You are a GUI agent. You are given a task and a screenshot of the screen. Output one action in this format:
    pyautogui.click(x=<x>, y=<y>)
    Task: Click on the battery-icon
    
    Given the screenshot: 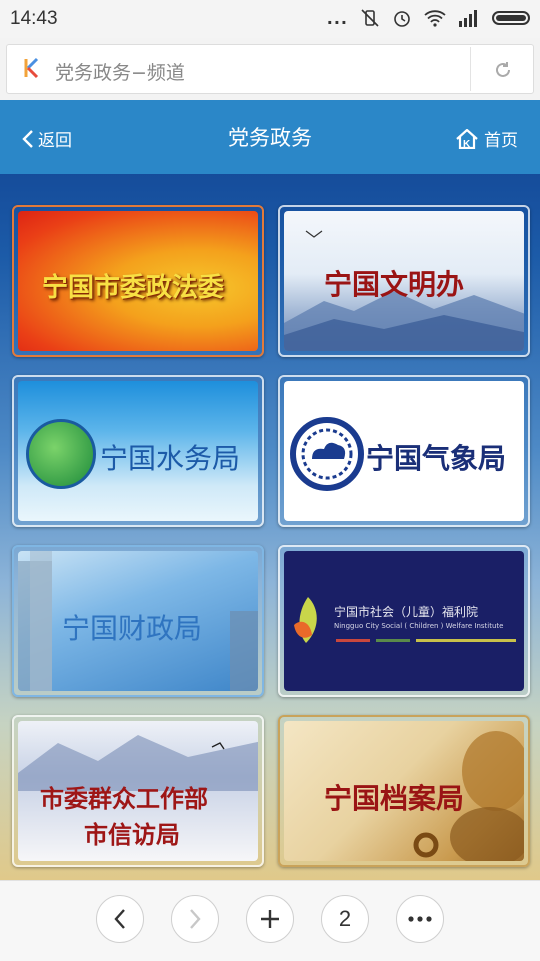 What is the action you would take?
    pyautogui.click(x=511, y=18)
    